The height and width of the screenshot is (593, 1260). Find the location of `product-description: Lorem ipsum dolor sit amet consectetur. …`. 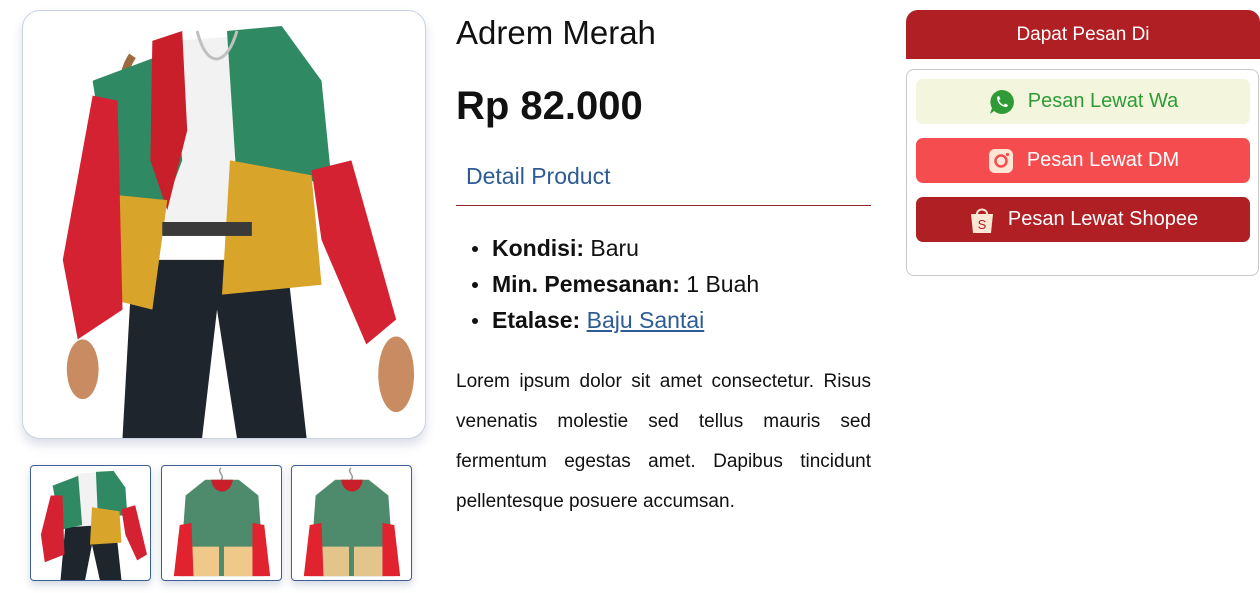

product-description: Lorem ipsum dolor sit amet consectetur. … is located at coordinates (663, 441).